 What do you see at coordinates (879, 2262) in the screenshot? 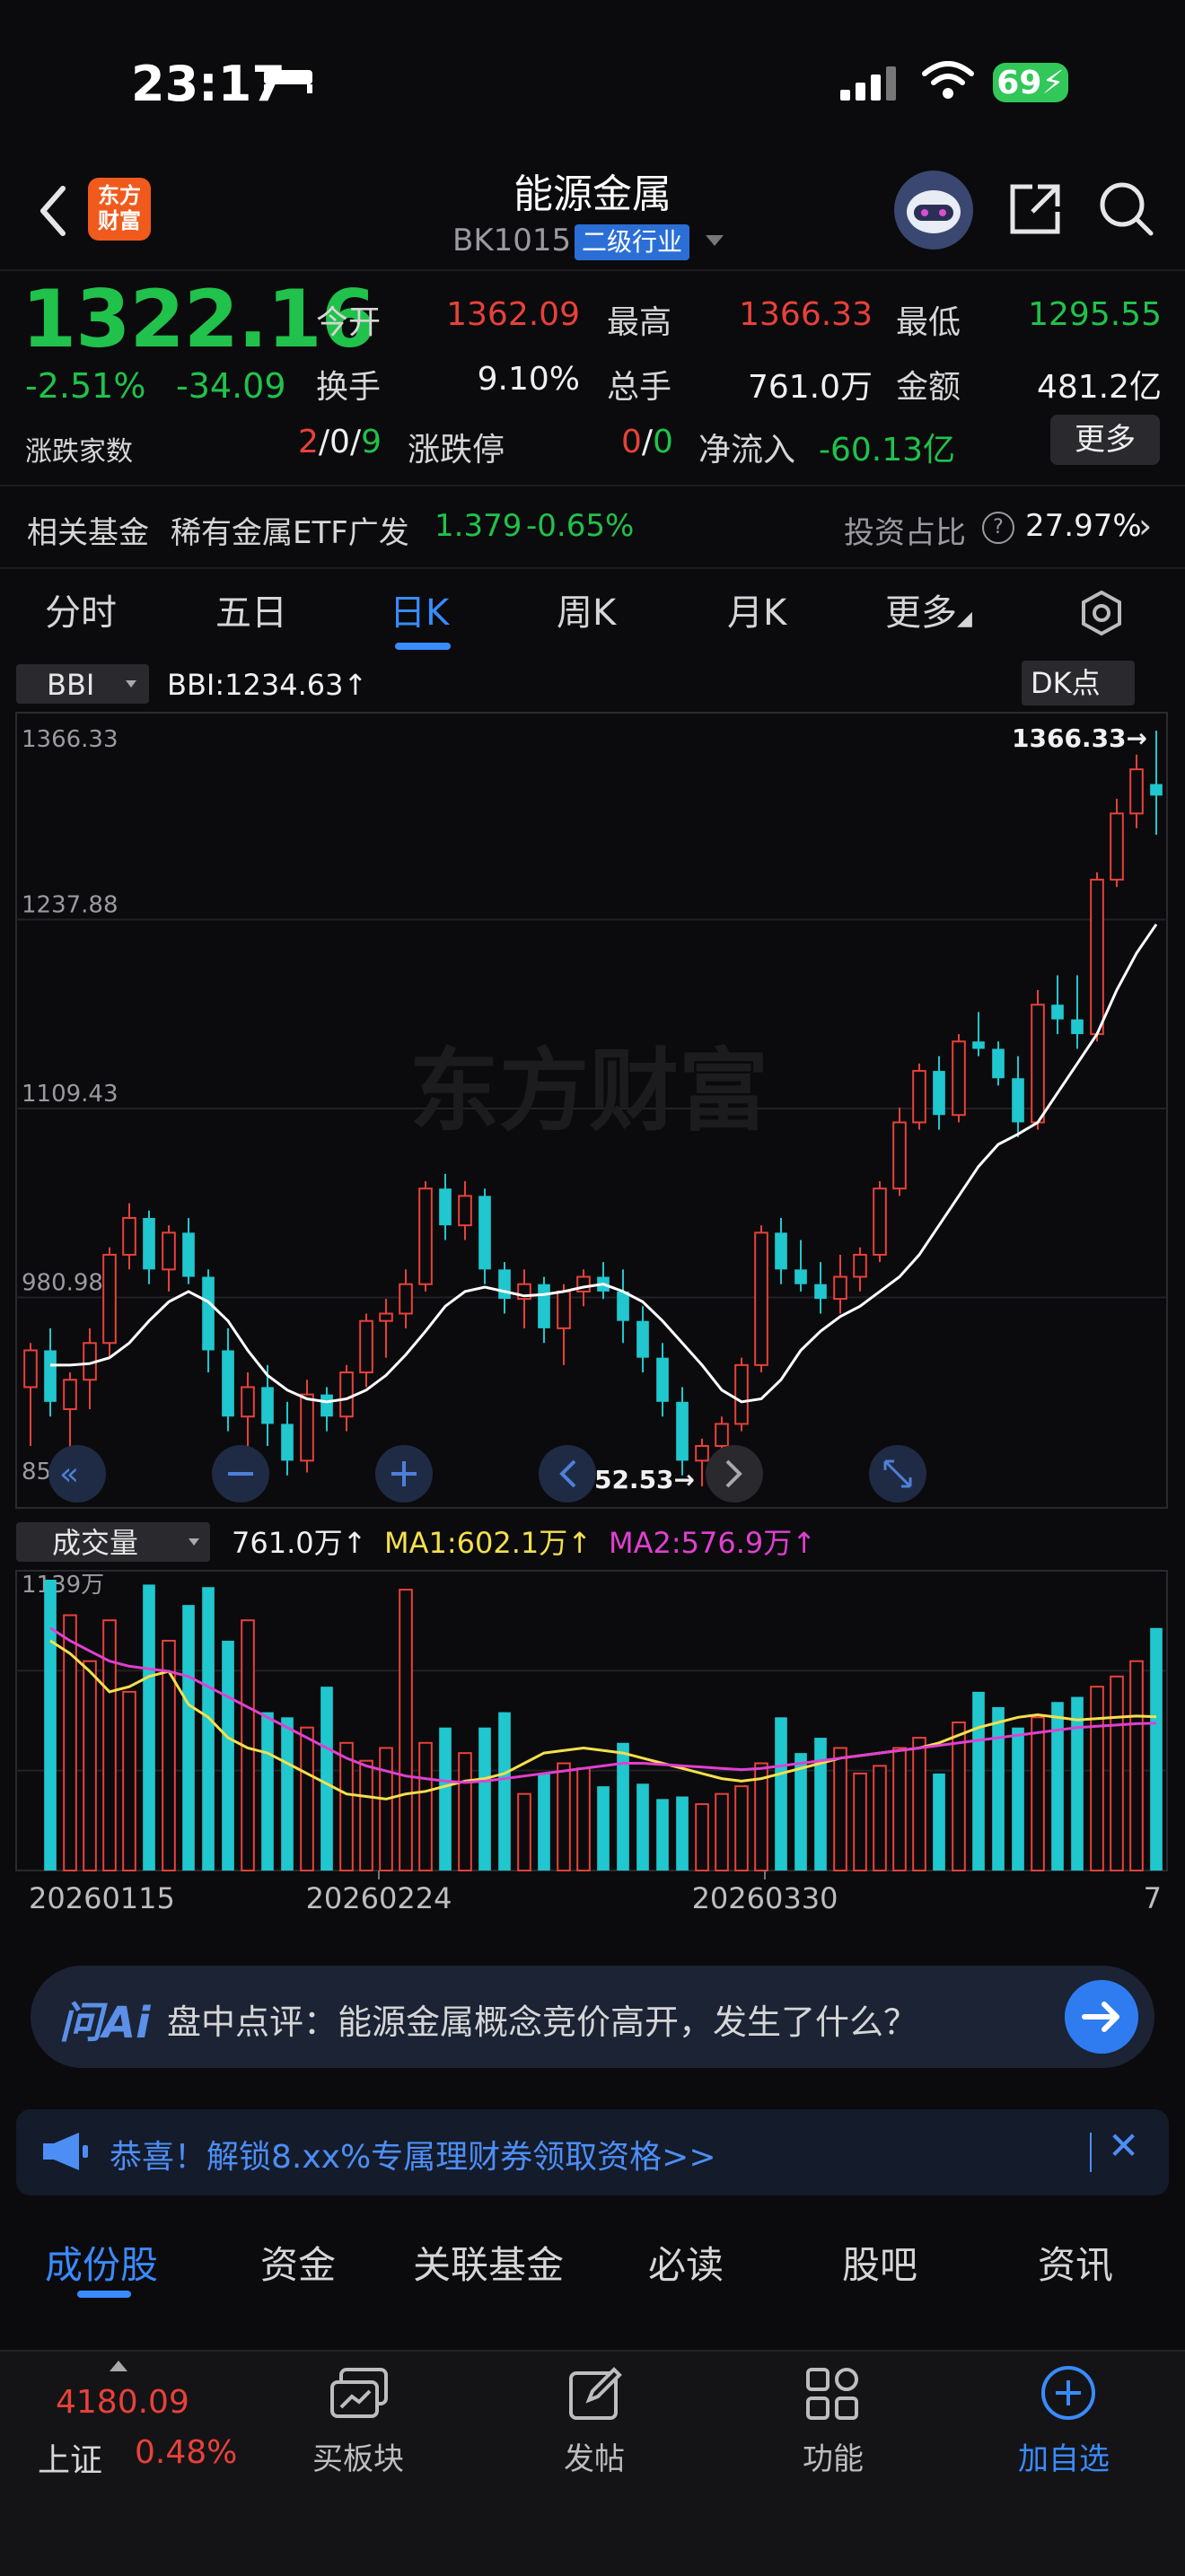
I see `tab-forum: 股吧` at bounding box center [879, 2262].